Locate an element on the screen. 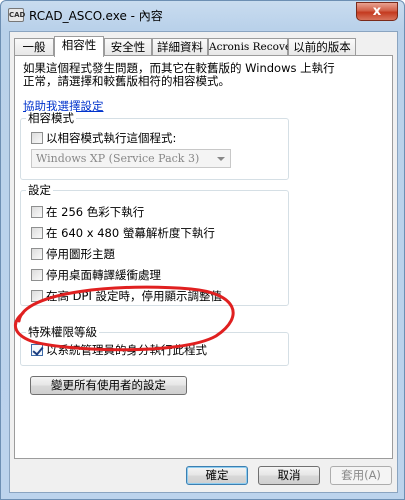  tab-general: 一般 is located at coordinates (34, 47).